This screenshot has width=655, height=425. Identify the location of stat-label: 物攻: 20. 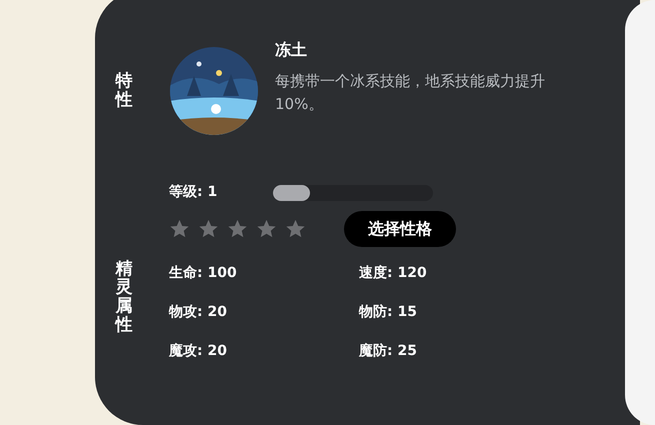
(198, 312).